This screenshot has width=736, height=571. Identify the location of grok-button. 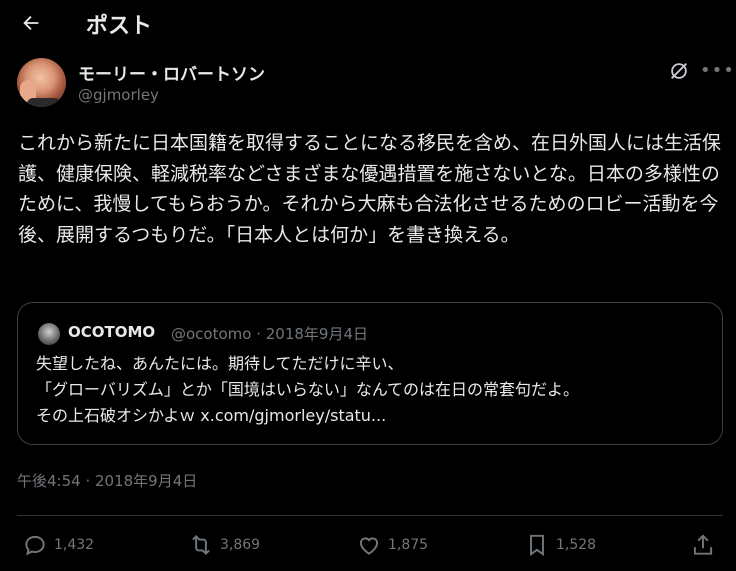
(679, 71).